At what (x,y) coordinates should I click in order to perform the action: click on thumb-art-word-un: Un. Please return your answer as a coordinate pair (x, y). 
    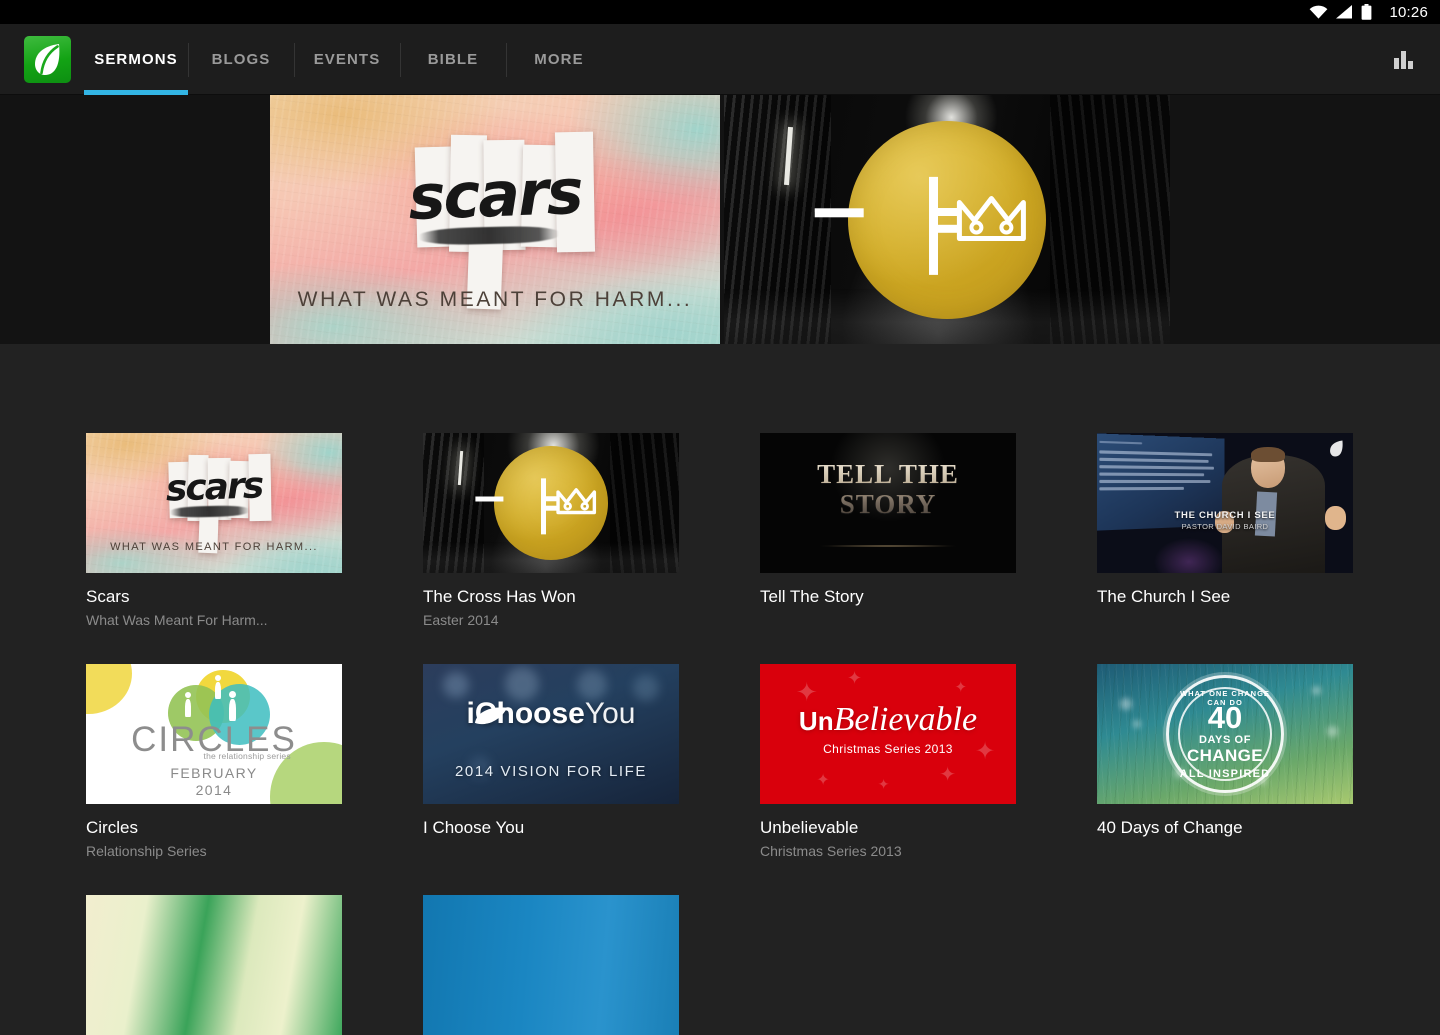
    Looking at the image, I should click on (816, 720).